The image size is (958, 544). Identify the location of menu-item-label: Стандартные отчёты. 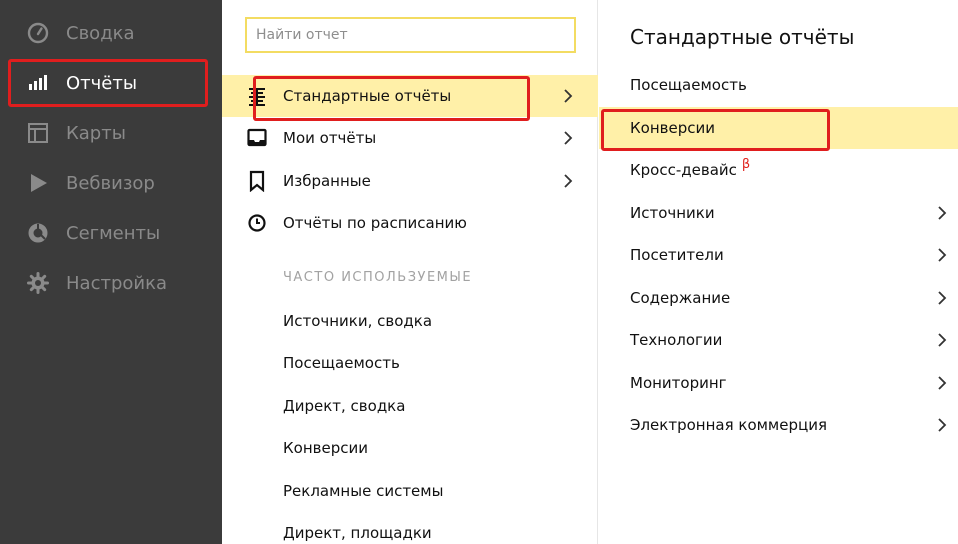
(367, 96).